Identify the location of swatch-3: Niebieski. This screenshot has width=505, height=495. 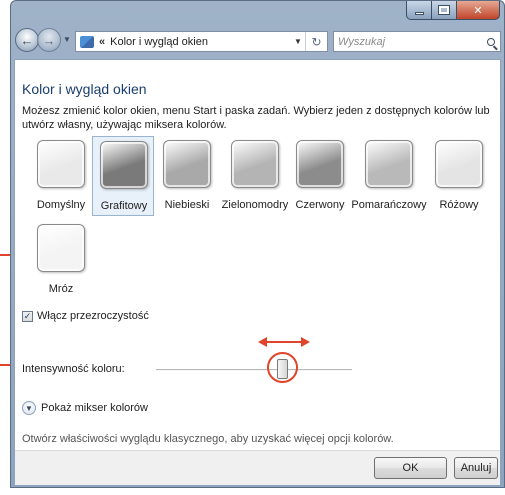
(187, 176).